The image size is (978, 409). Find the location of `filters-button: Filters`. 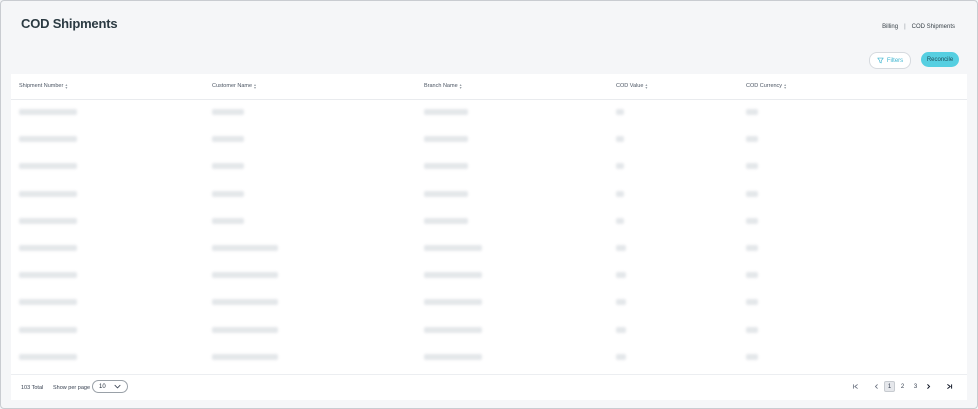

filters-button: Filters is located at coordinates (890, 60).